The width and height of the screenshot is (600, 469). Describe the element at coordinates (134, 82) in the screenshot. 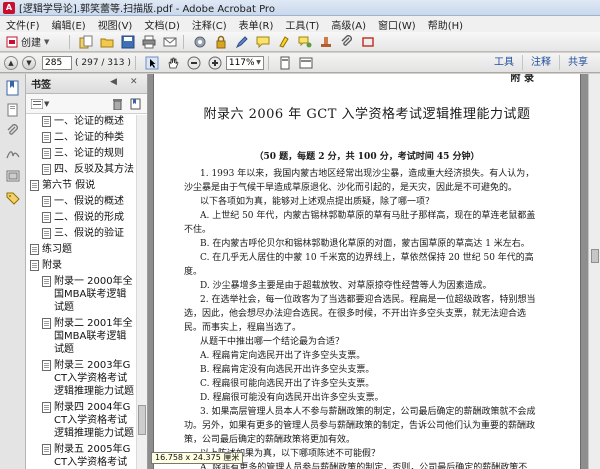

I see `close-icon: ✕` at that location.